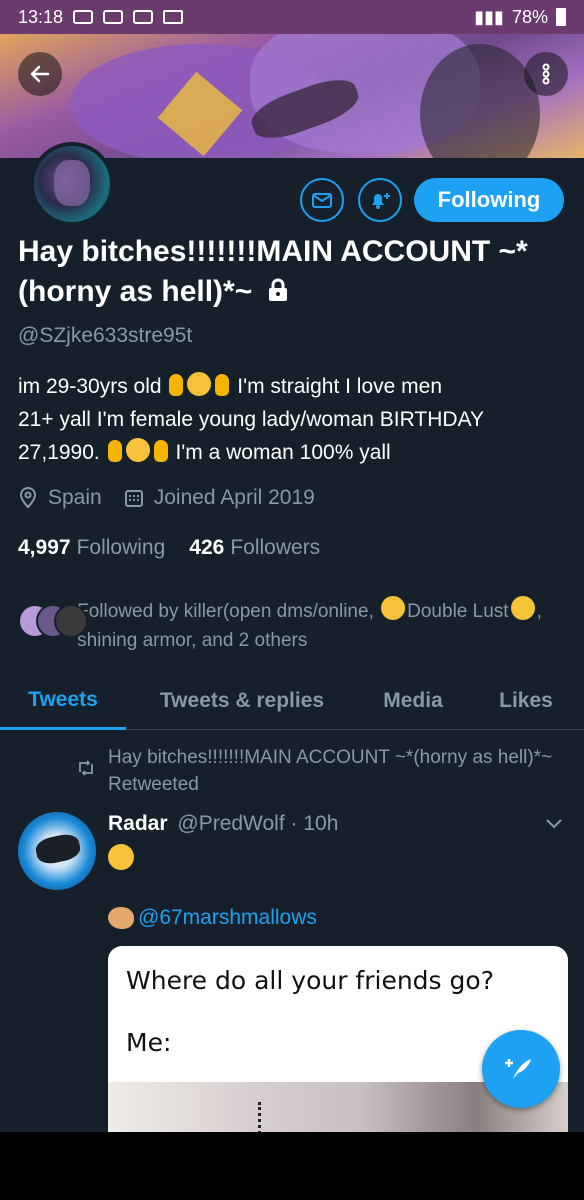 The image size is (584, 1200). What do you see at coordinates (181, 548) in the screenshot?
I see `follow-counts: 4,997 Following 426 Followers` at bounding box center [181, 548].